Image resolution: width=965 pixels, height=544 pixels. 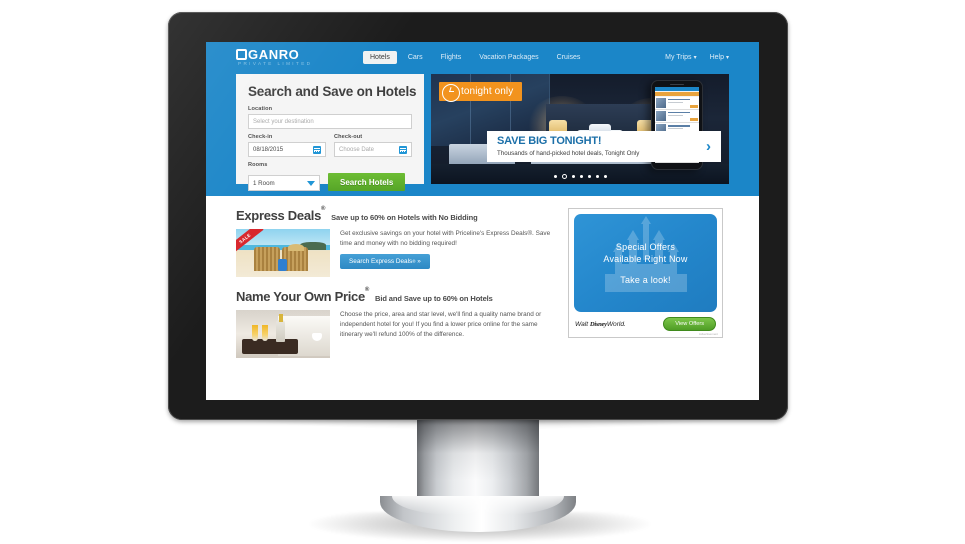 I want to click on rooms-label: Rooms, so click(x=258, y=165).